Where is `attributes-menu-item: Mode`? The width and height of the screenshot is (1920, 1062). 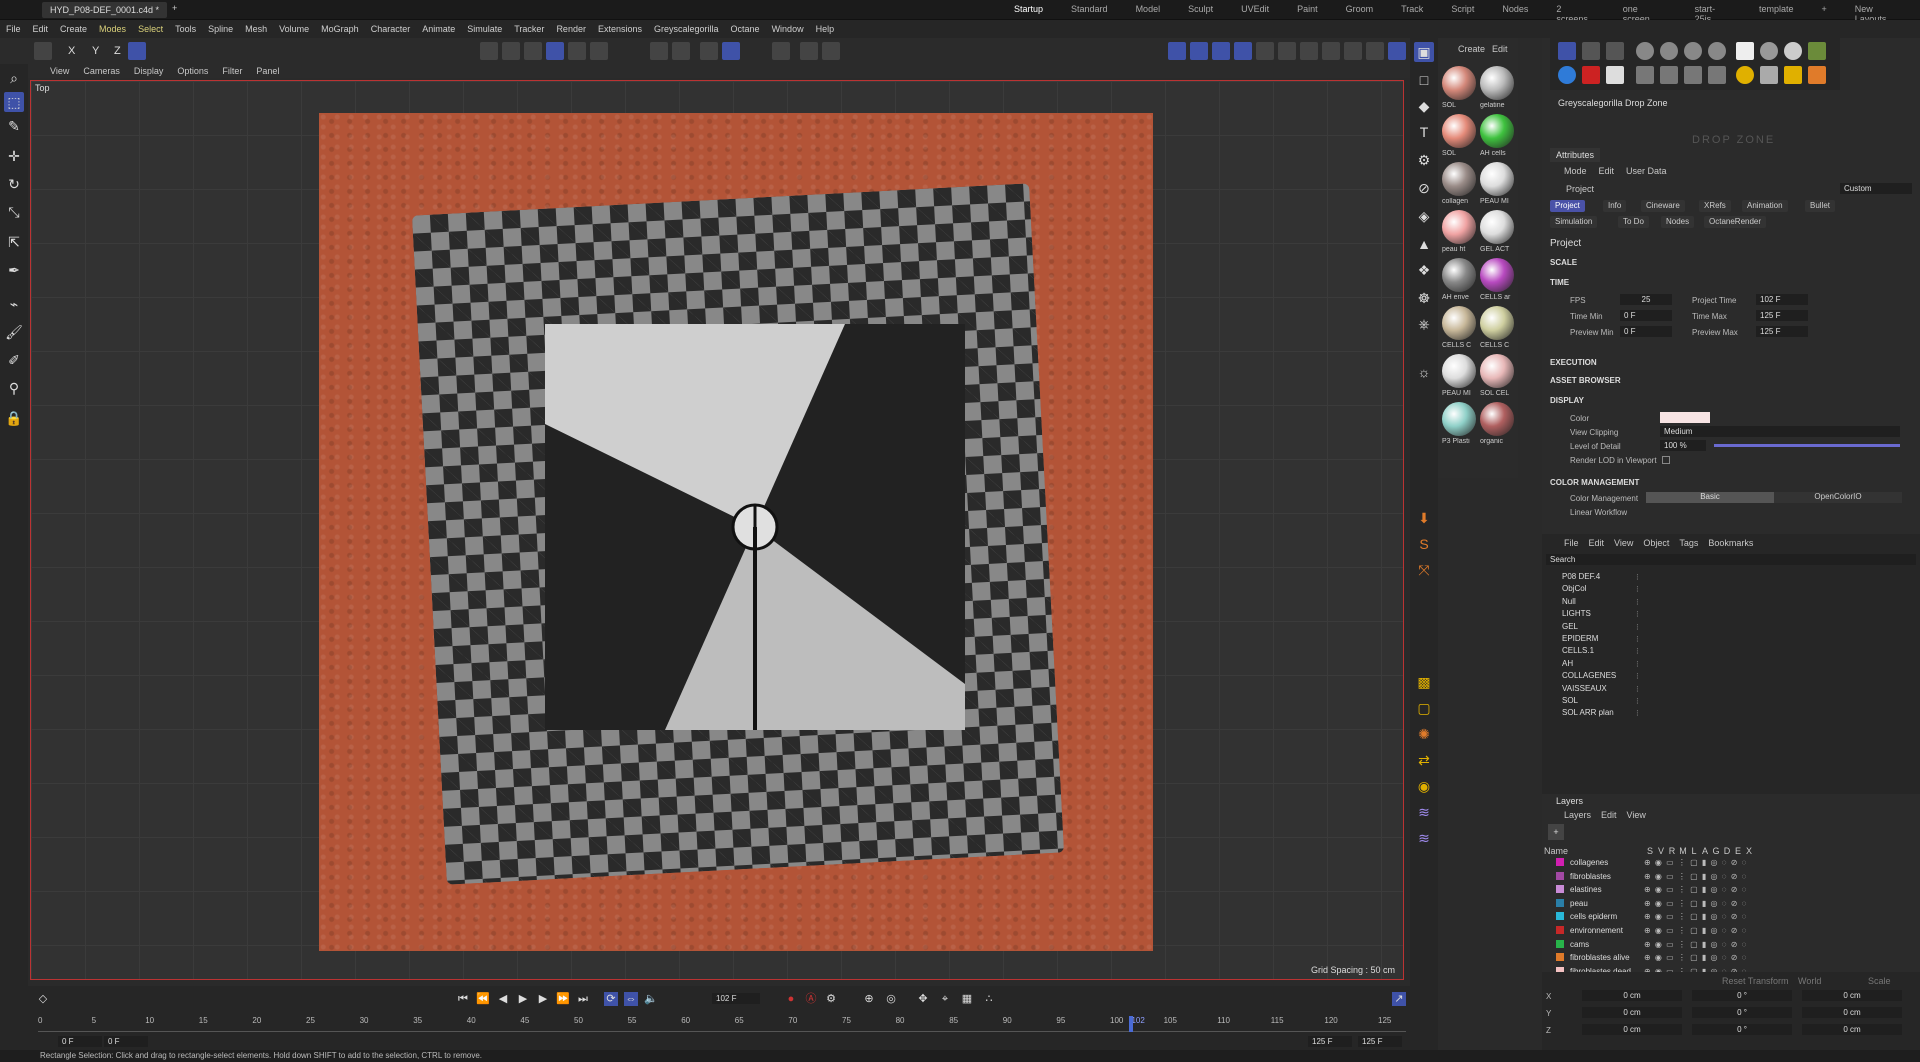 attributes-menu-item: Mode is located at coordinates (1575, 171).